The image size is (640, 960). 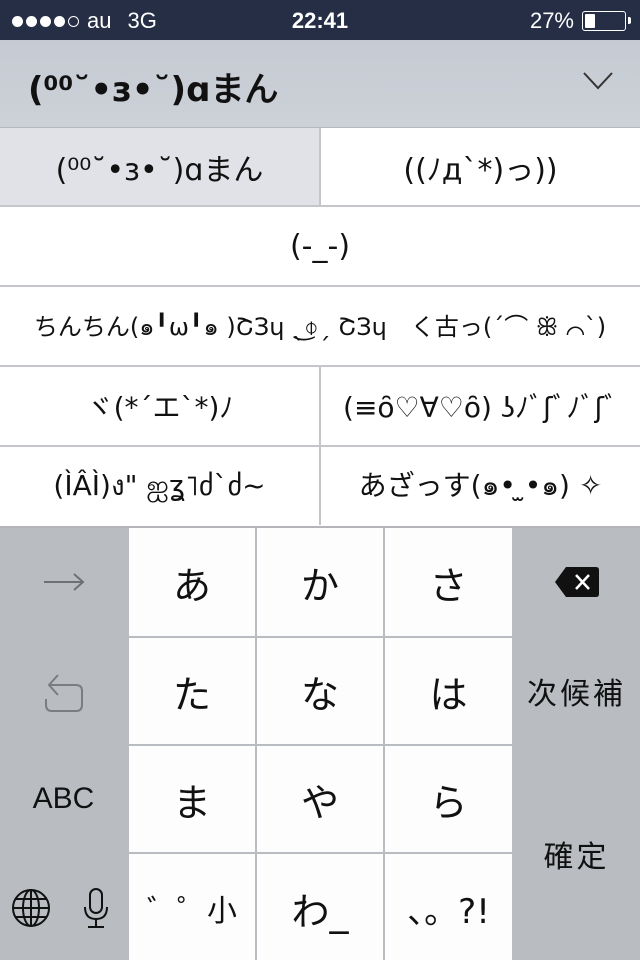 I want to click on key-label: 確定, so click(x=576, y=857).